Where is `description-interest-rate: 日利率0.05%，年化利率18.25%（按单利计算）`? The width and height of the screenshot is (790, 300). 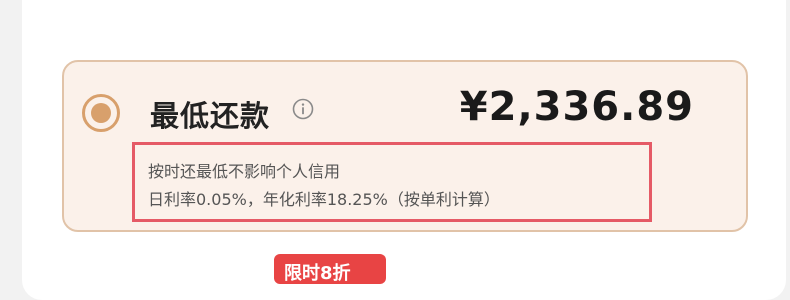
description-interest-rate: 日利率0.05%，年化利率18.25%（按单利计算） is located at coordinates (324, 199).